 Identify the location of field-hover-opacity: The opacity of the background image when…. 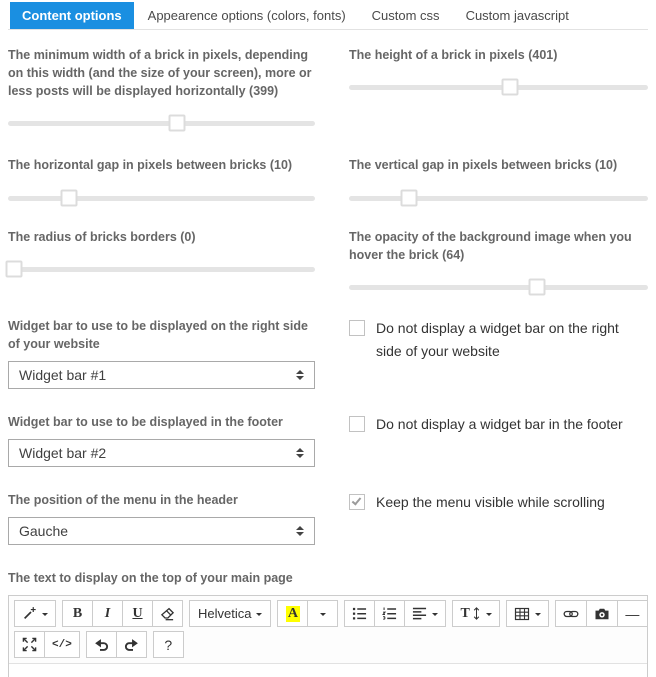
(498, 262).